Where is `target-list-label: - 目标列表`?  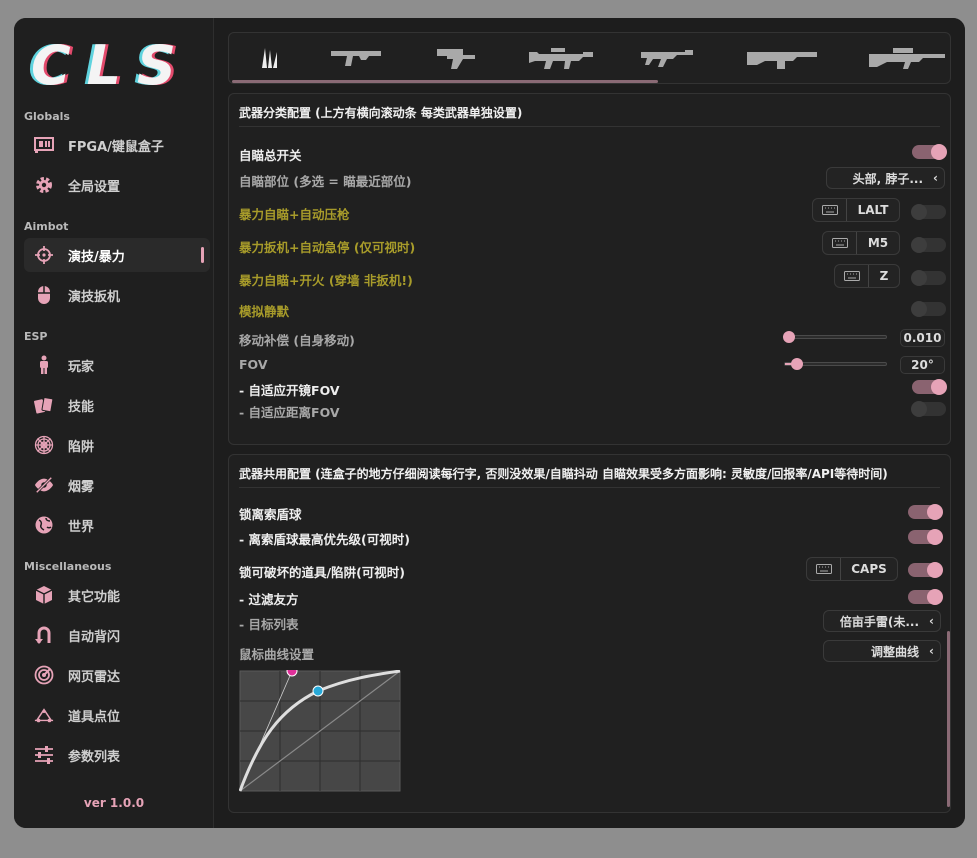 target-list-label: - 目标列表 is located at coordinates (269, 624).